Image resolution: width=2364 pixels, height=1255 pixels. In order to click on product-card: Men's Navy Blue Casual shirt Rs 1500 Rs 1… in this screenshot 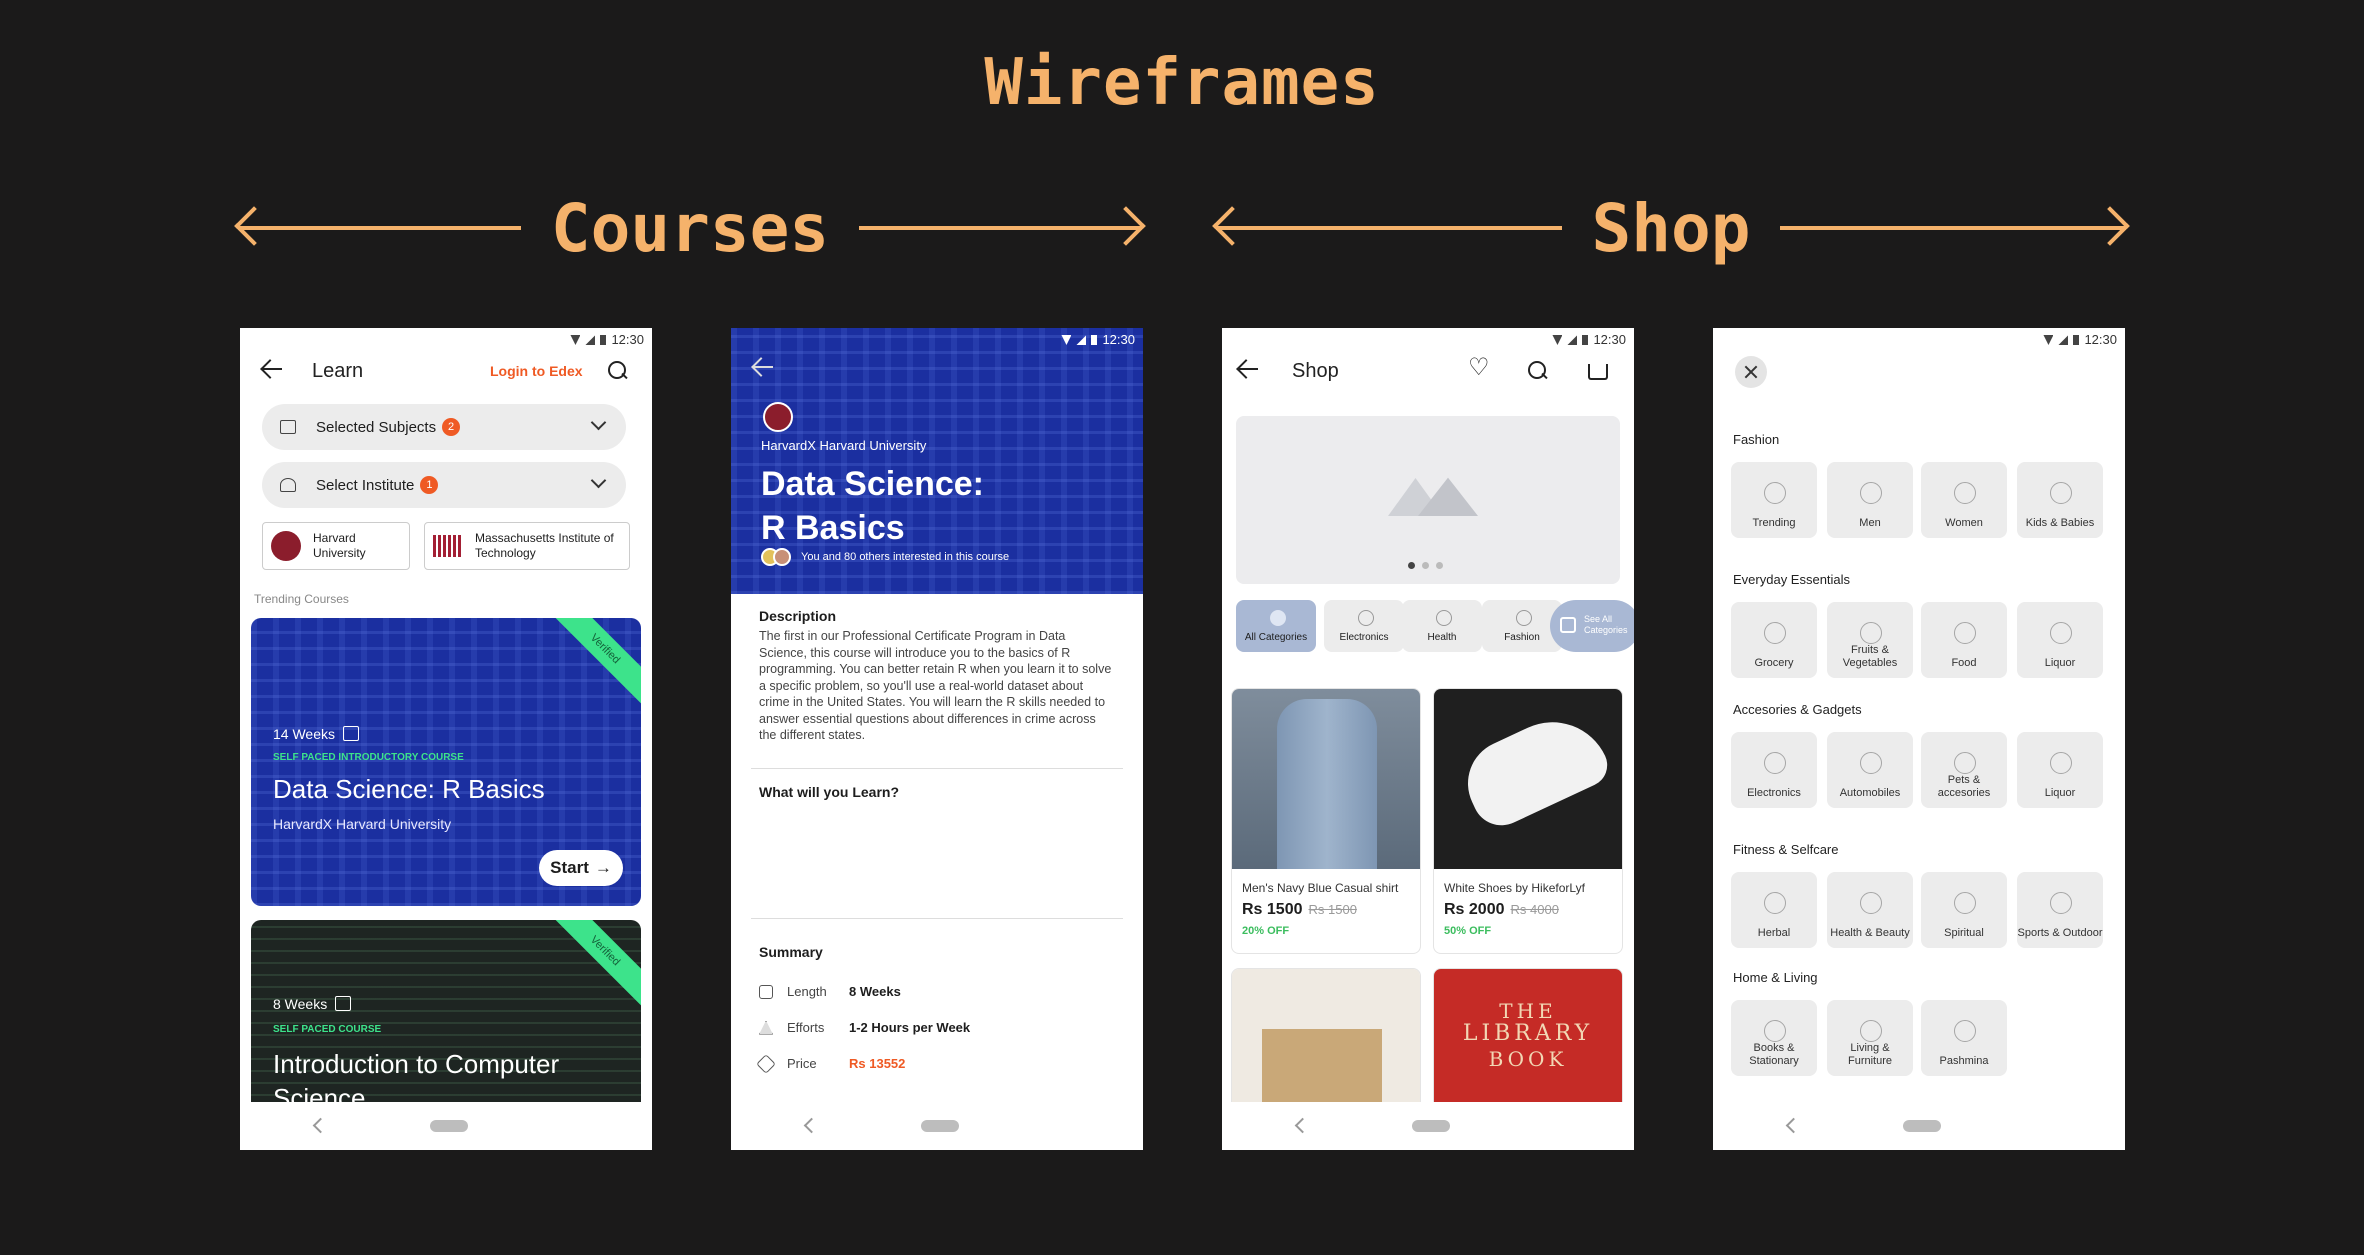, I will do `click(1326, 821)`.